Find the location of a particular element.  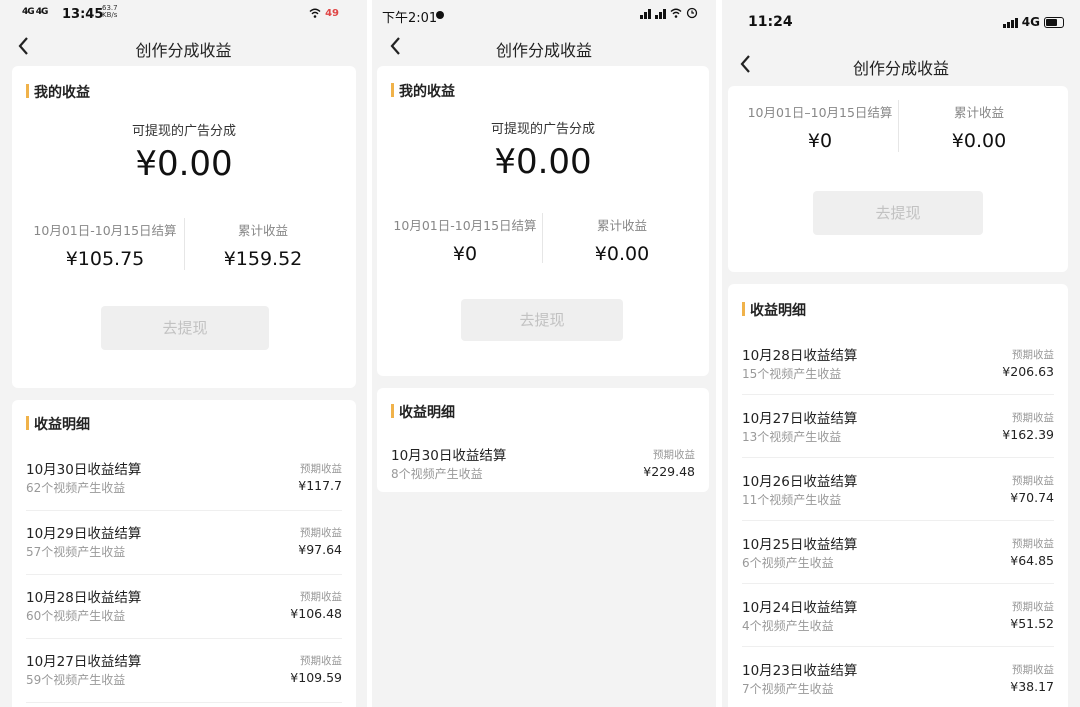

list-item: 10月25日收益结算 6个视频产生收益 预期收益 ¥64.85 is located at coordinates (898, 552).